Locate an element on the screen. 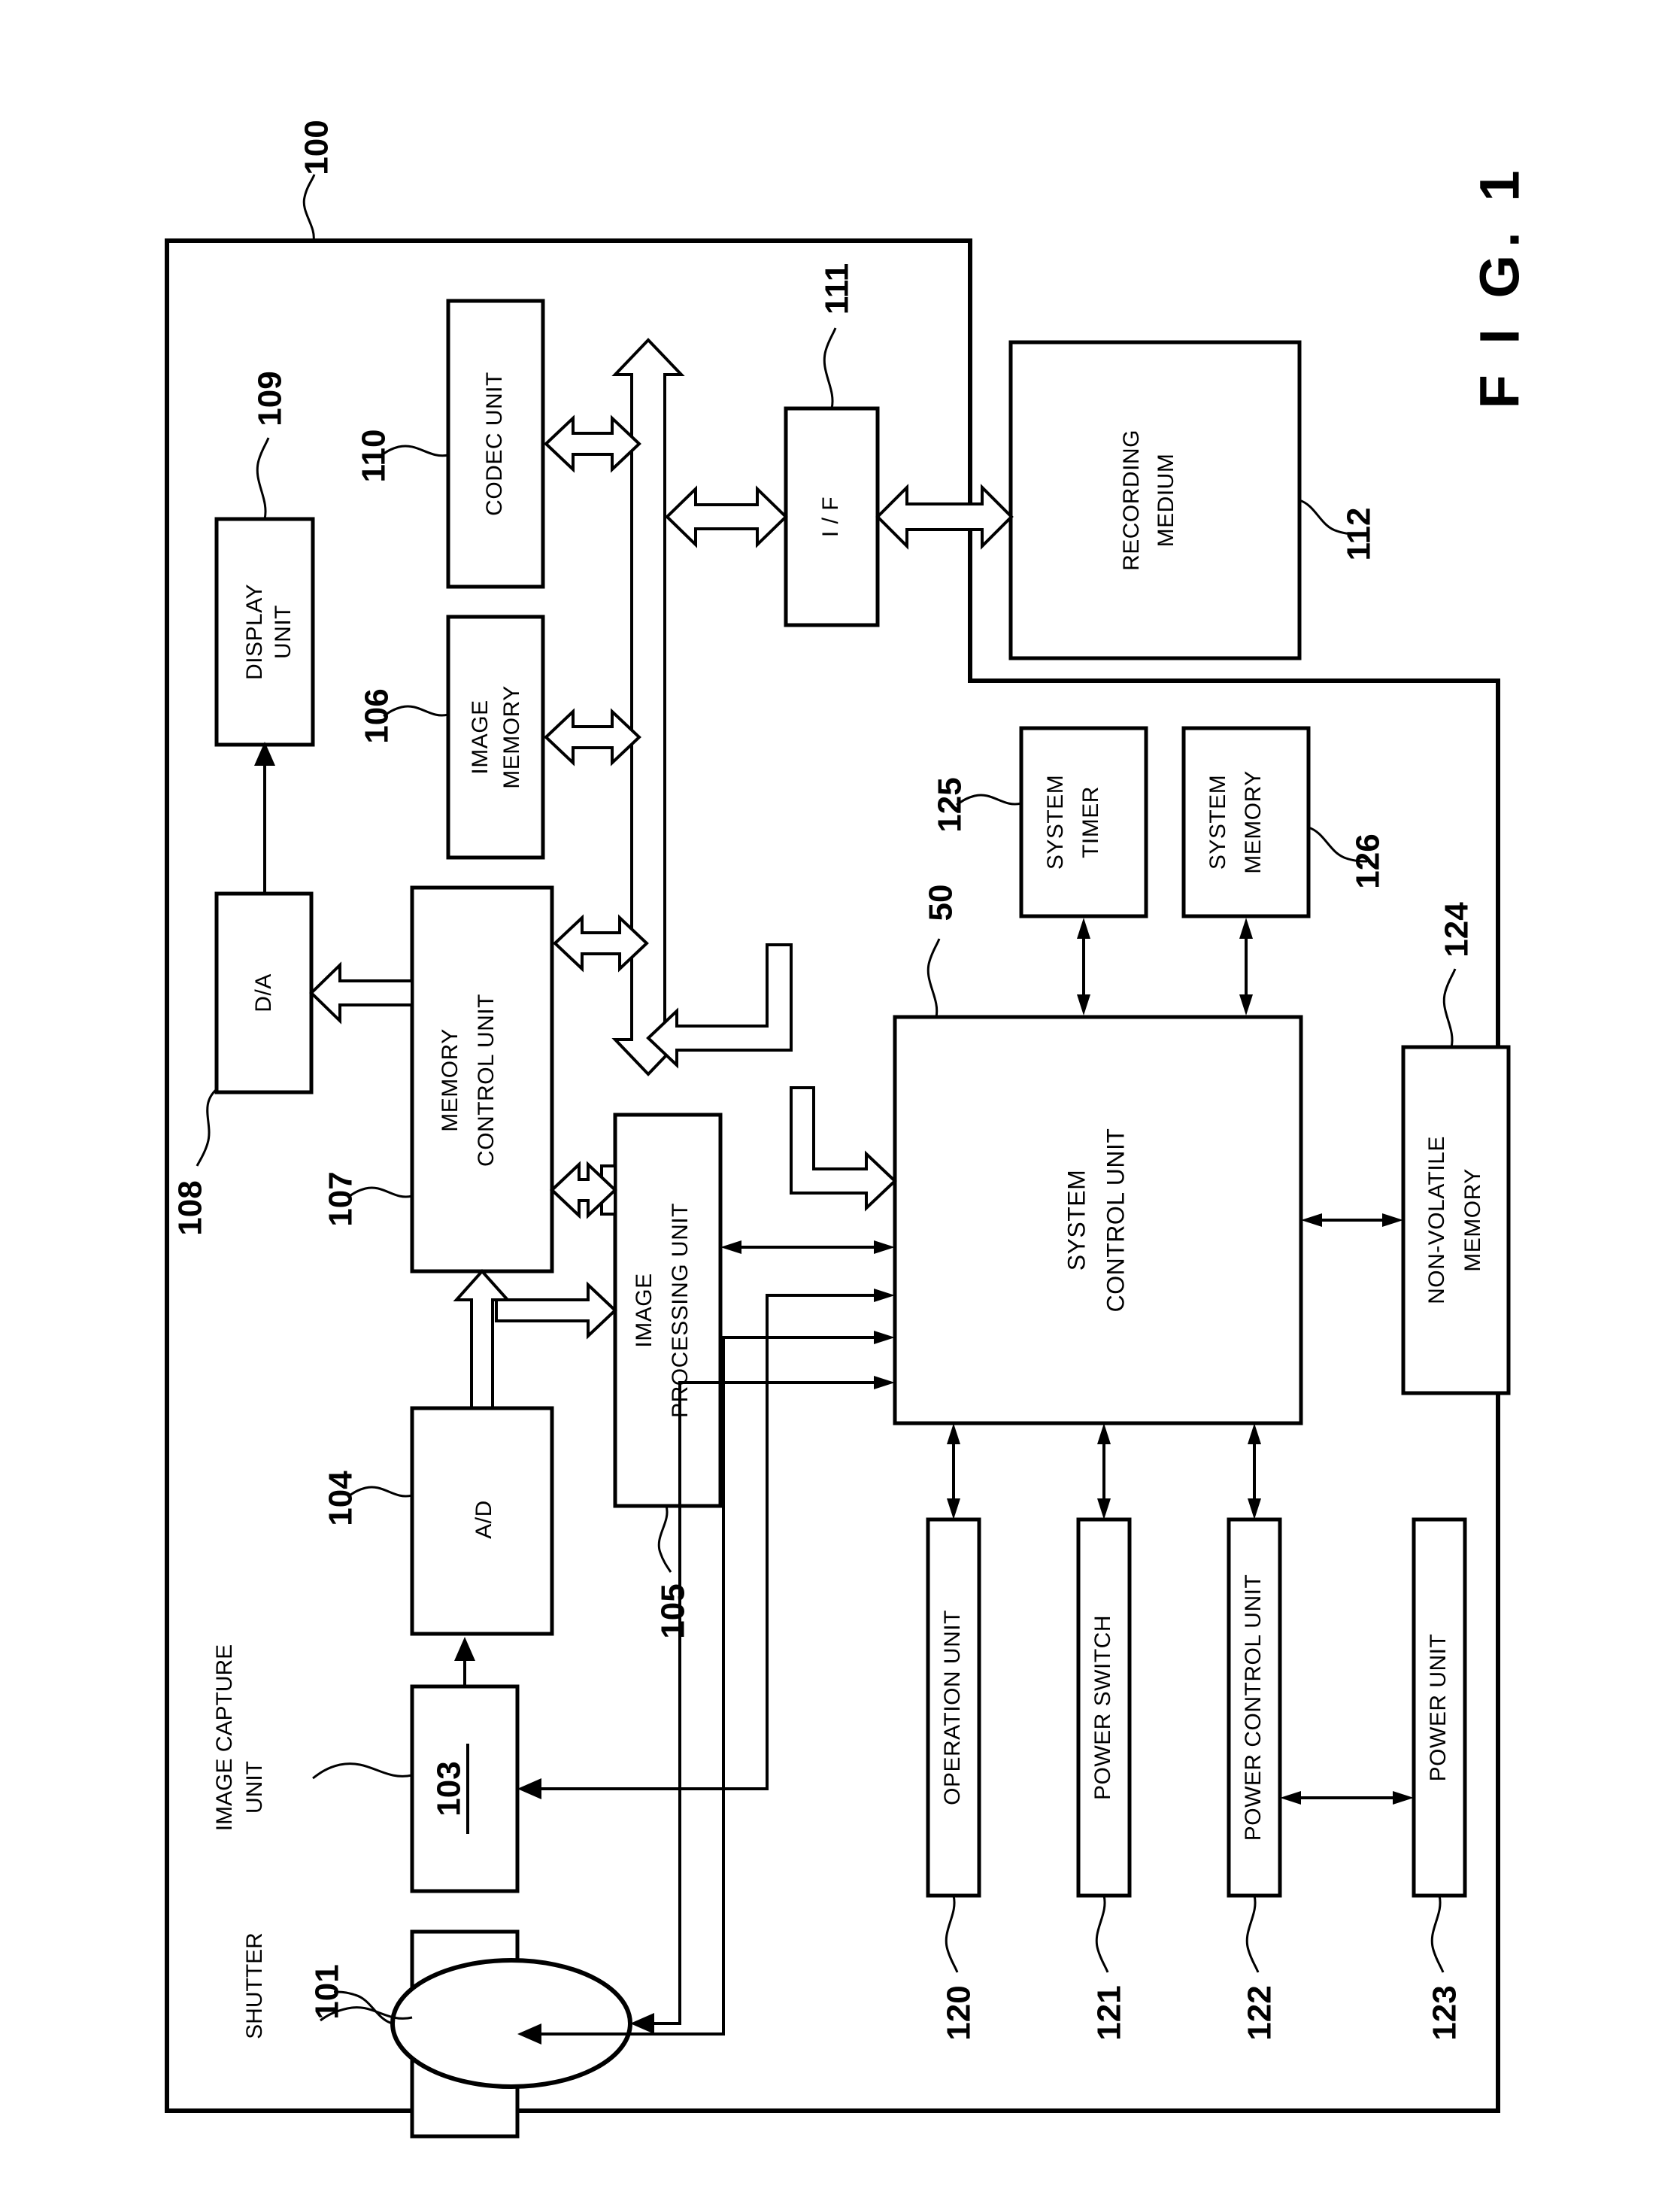  image-capture-unit-label-line2: UNIT is located at coordinates (254, 1788).